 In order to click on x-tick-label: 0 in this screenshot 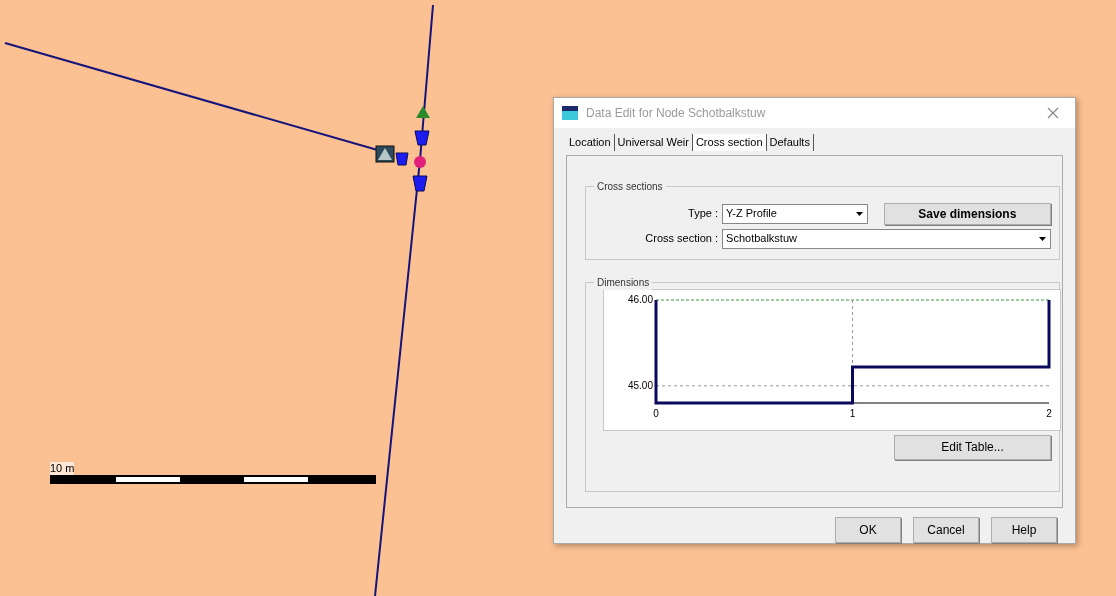, I will do `click(656, 413)`.